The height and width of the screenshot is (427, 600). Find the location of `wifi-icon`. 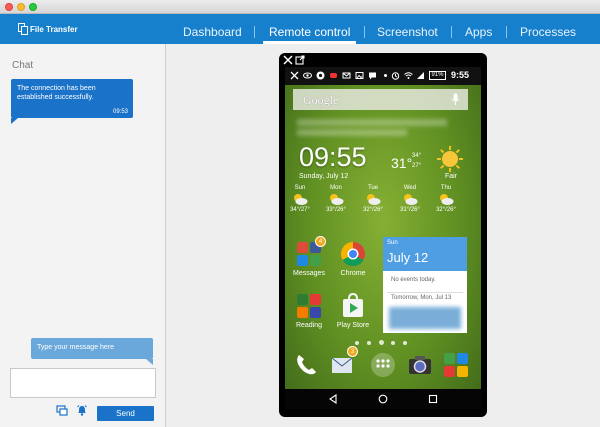

wifi-icon is located at coordinates (408, 75).